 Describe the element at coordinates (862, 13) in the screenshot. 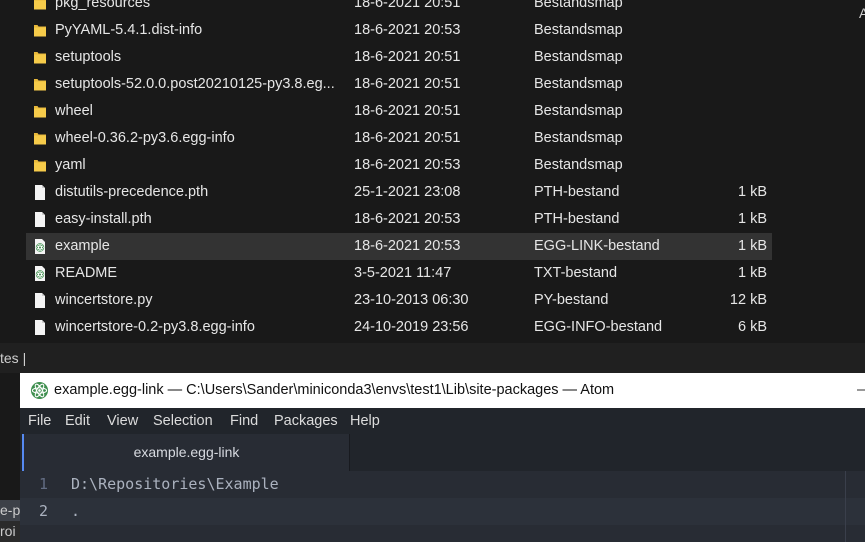

I see `right-edge-text: A` at that location.